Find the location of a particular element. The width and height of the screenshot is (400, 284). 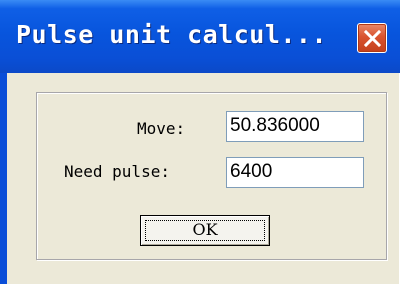

close-button is located at coordinates (372, 38).